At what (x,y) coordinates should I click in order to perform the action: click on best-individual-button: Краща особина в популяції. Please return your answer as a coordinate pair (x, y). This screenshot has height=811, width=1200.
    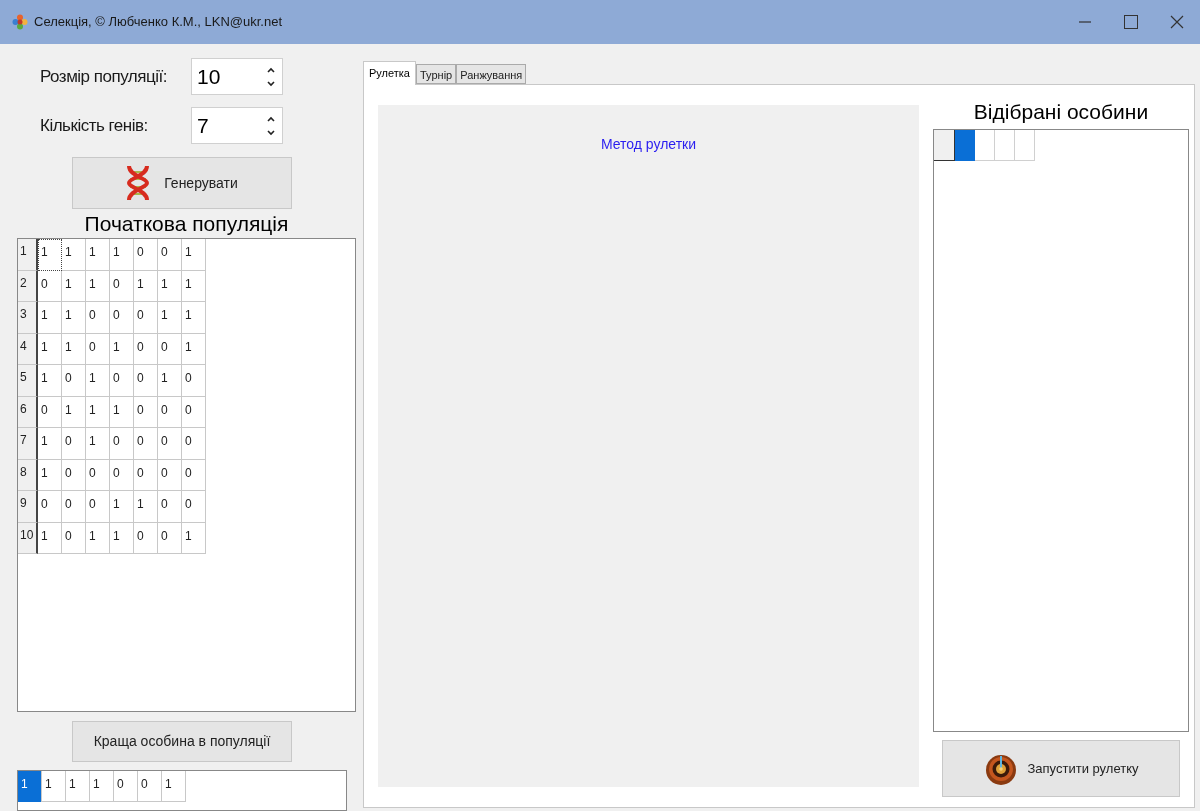
    Looking at the image, I should click on (182, 741).